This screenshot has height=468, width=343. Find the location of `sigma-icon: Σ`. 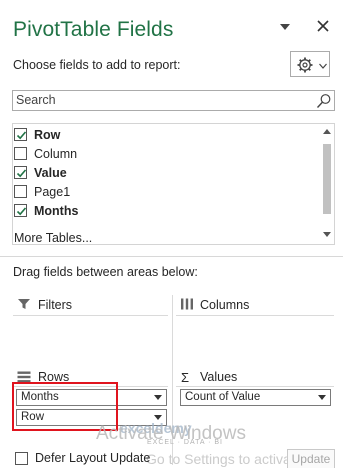

sigma-icon: Σ is located at coordinates (185, 377).